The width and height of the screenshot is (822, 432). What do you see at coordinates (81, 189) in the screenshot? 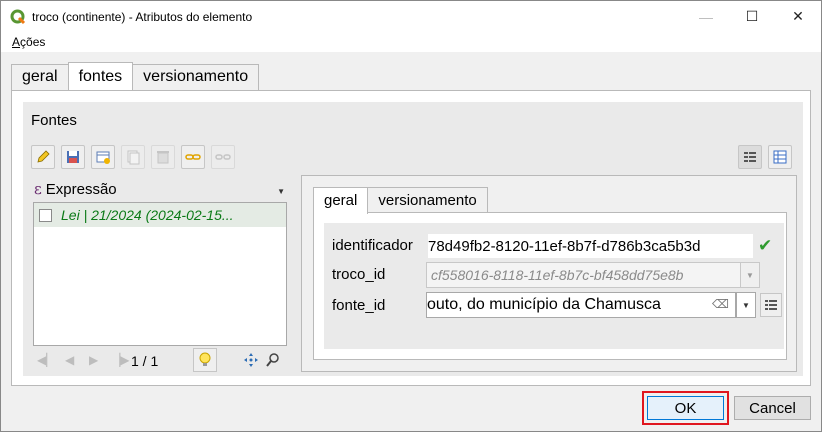
I see `expression-label: Expressão` at bounding box center [81, 189].